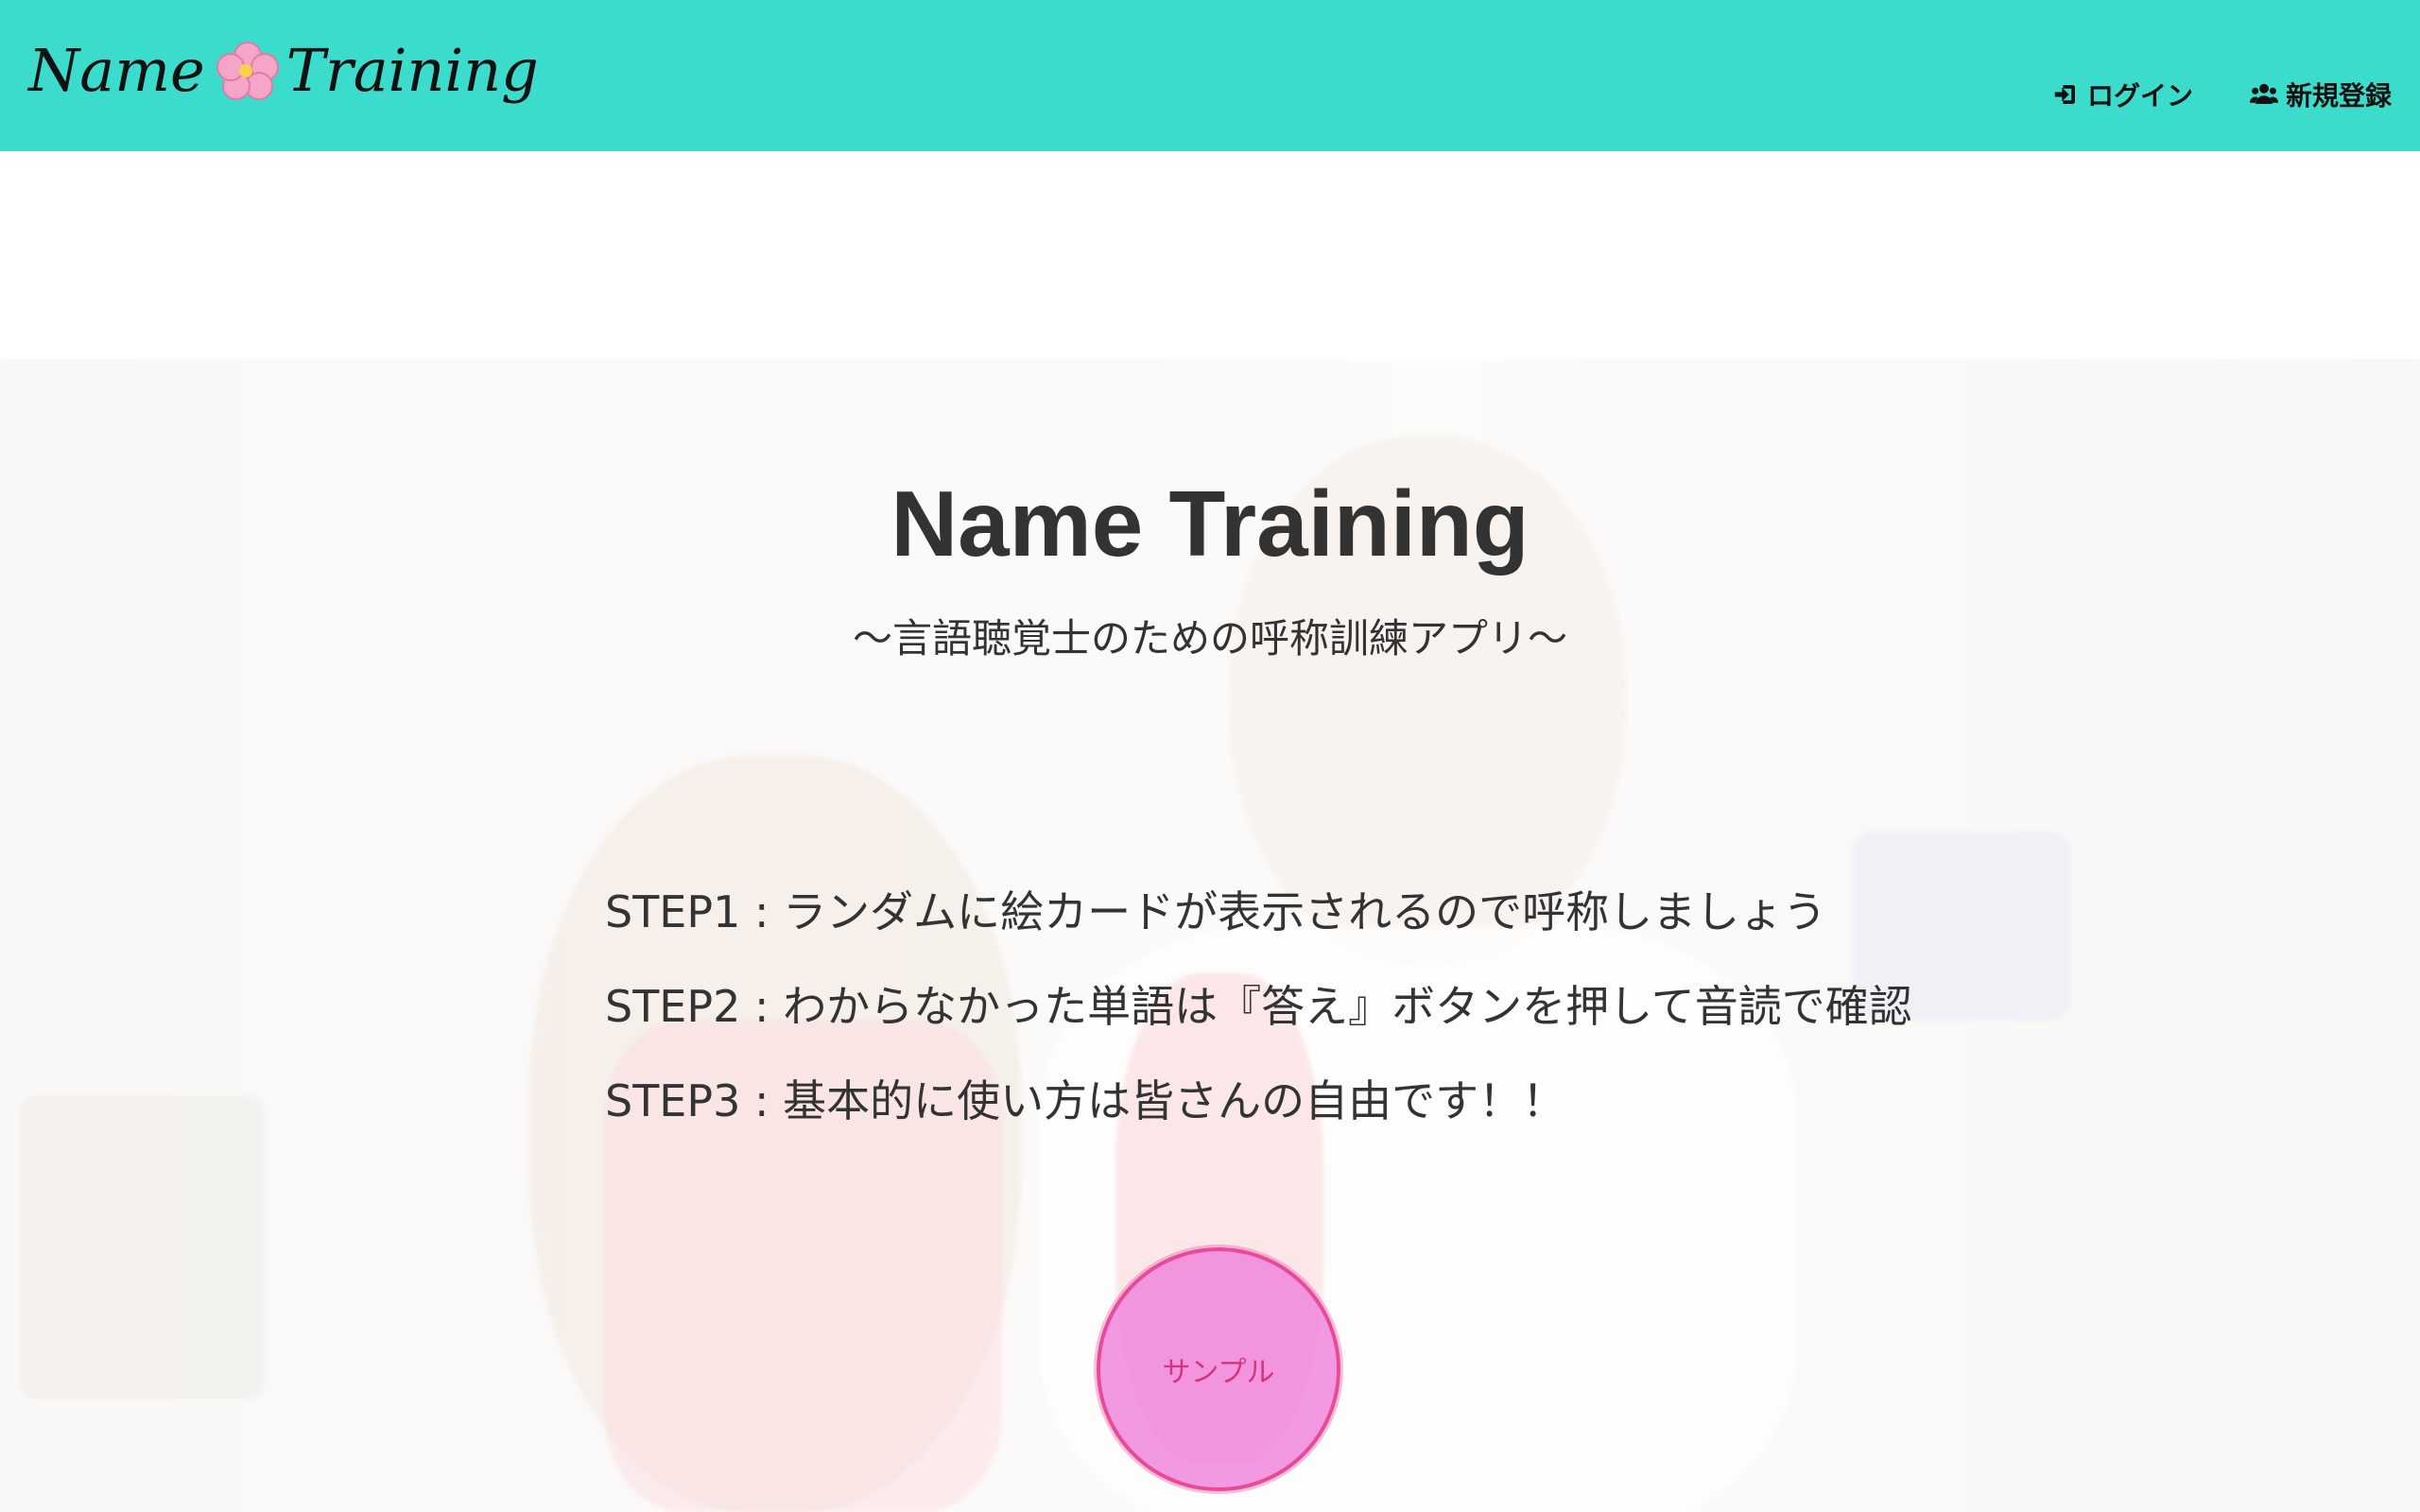  What do you see at coordinates (116, 70) in the screenshot?
I see `brand-name-left: Name` at bounding box center [116, 70].